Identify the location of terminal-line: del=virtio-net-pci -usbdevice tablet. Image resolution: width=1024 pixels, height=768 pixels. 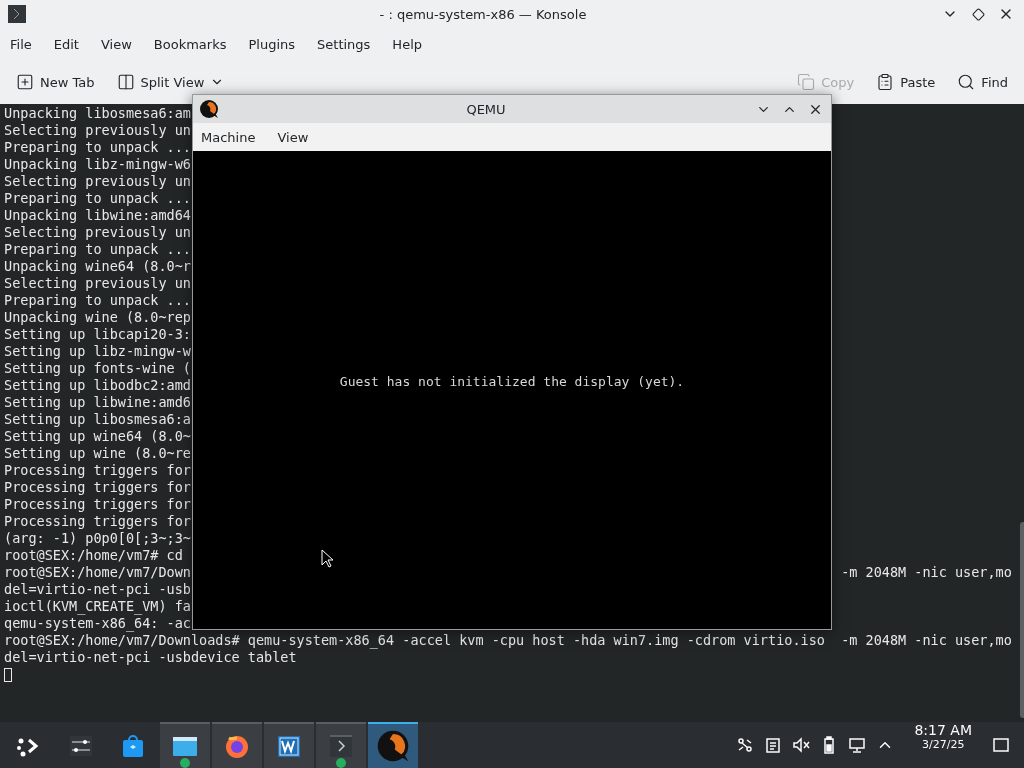
(150, 657).